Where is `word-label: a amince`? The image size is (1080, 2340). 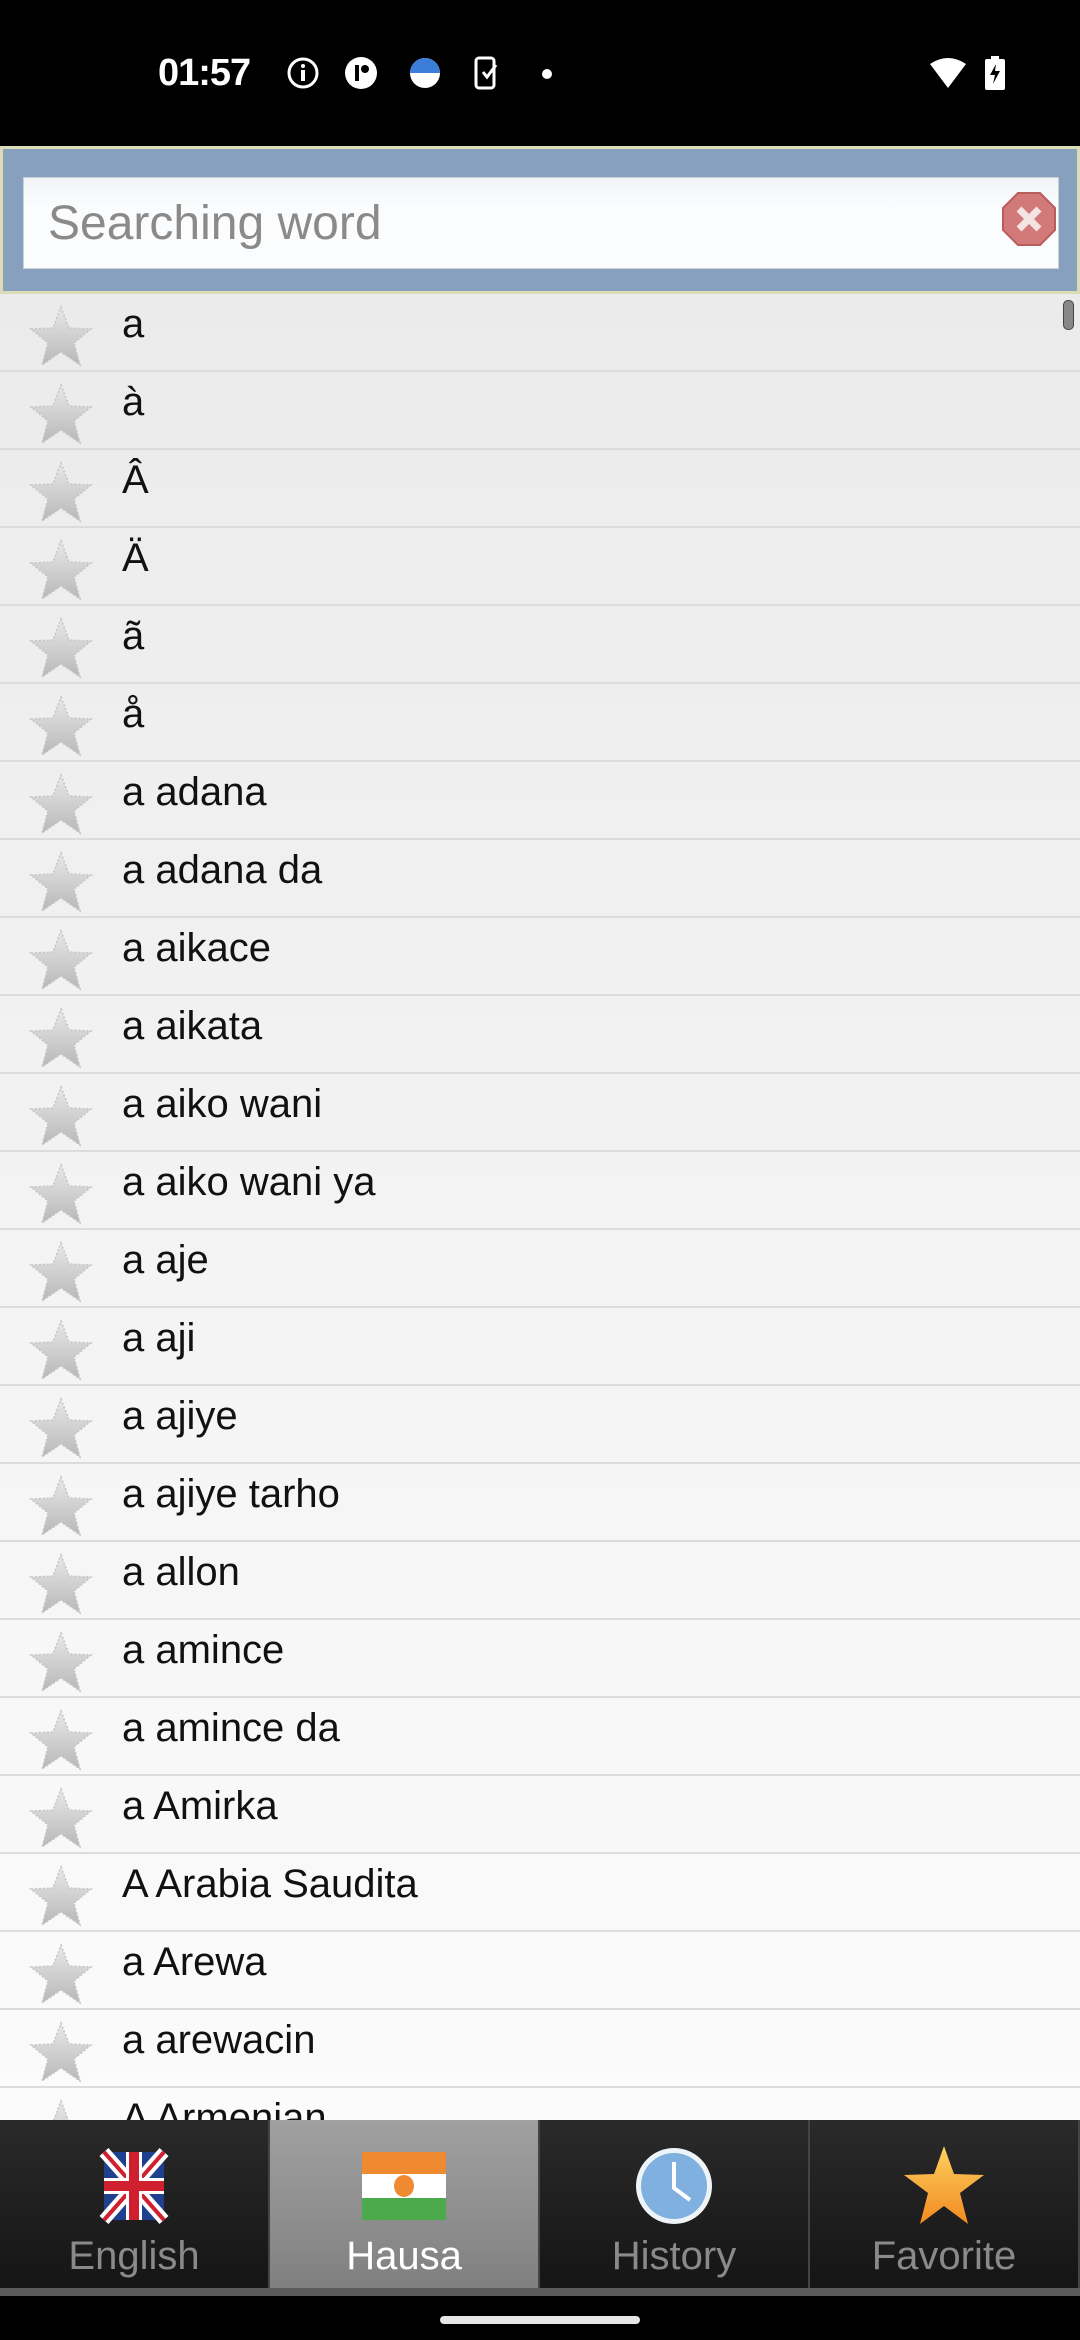 word-label: a amince is located at coordinates (203, 1650).